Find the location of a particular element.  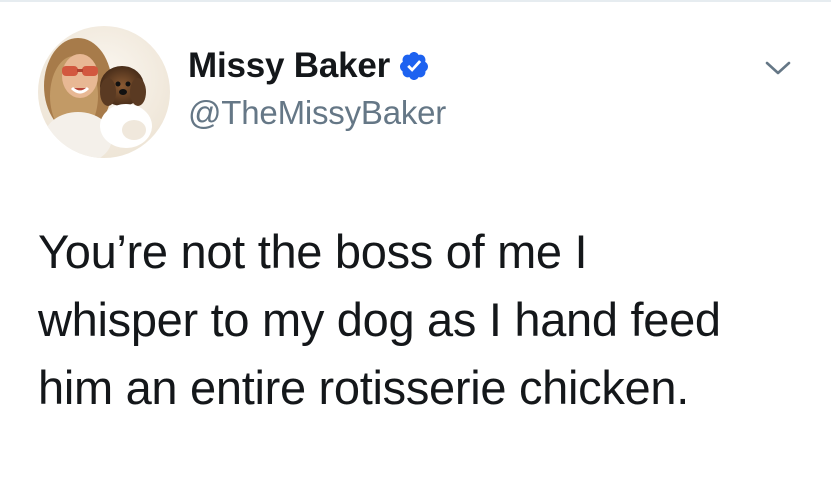

name-row: Missy Baker is located at coordinates (317, 66).